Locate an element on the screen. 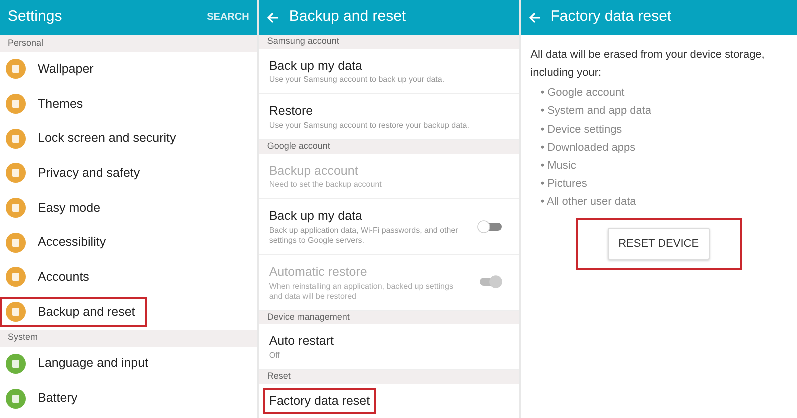 The width and height of the screenshot is (797, 418). screen-title: Factory data reset is located at coordinates (611, 17).